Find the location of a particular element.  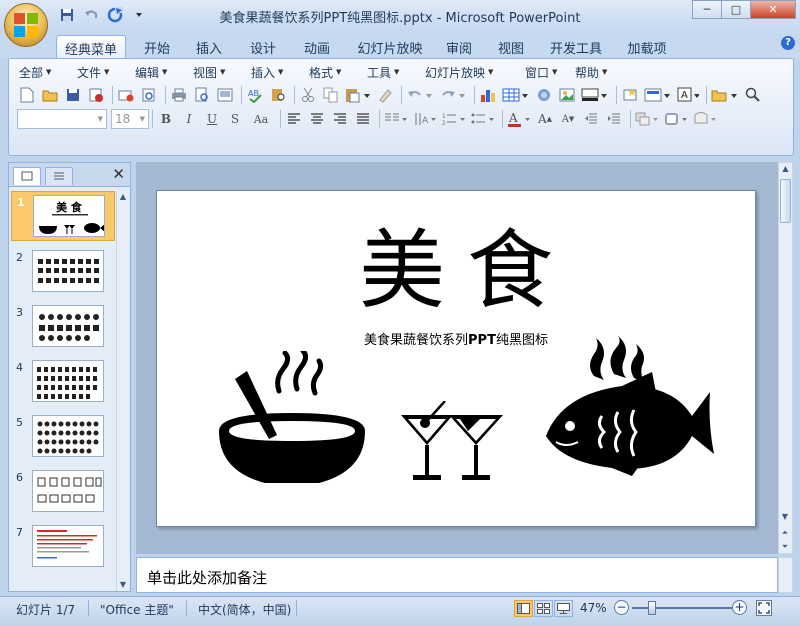

tab-home: 开始 is located at coordinates (157, 46).